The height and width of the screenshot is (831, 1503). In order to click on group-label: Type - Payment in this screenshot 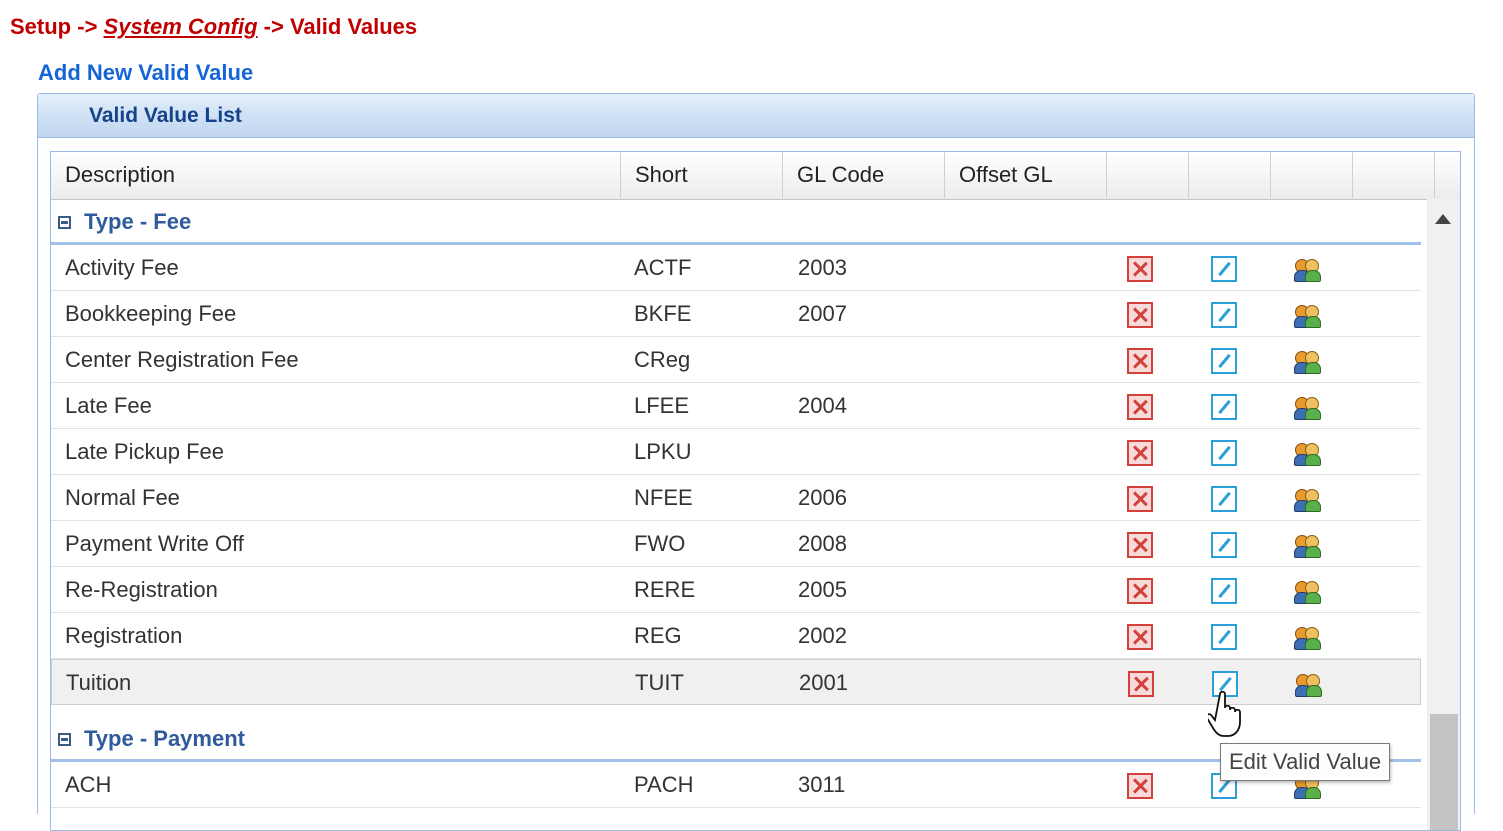, I will do `click(164, 738)`.